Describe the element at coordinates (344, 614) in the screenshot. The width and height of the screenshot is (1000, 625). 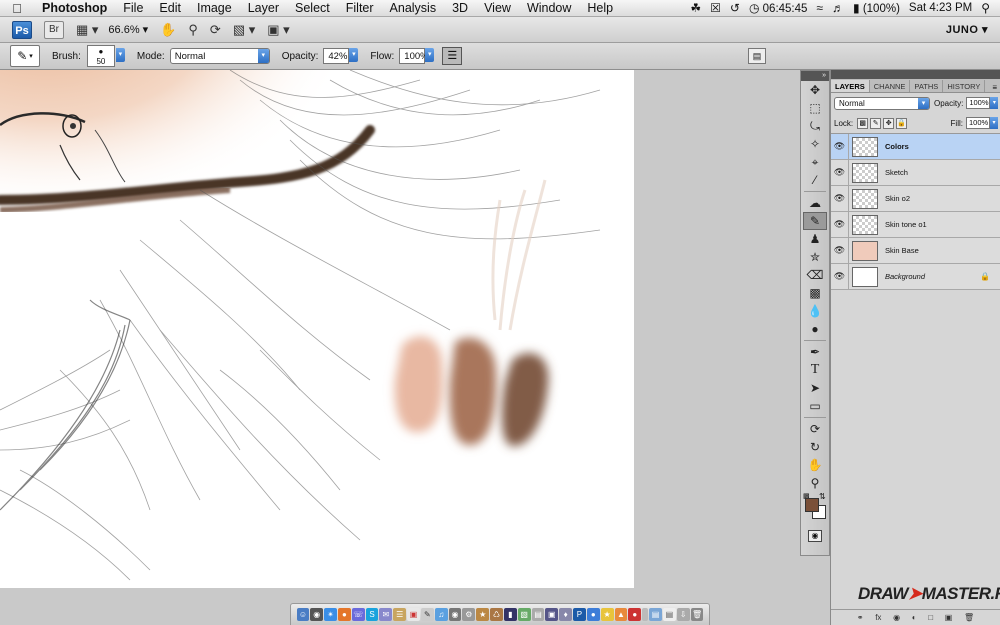
I see `firefox-icon: ●` at that location.